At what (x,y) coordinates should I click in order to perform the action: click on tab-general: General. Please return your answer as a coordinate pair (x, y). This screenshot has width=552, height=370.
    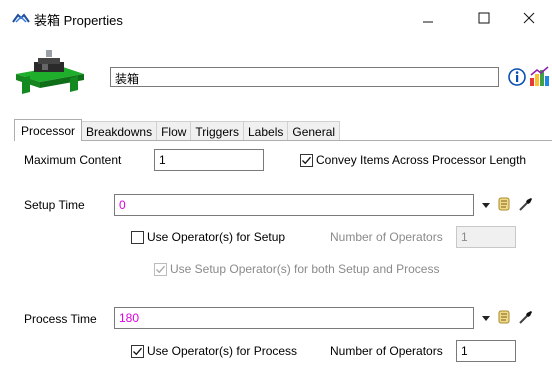
    Looking at the image, I should click on (314, 131).